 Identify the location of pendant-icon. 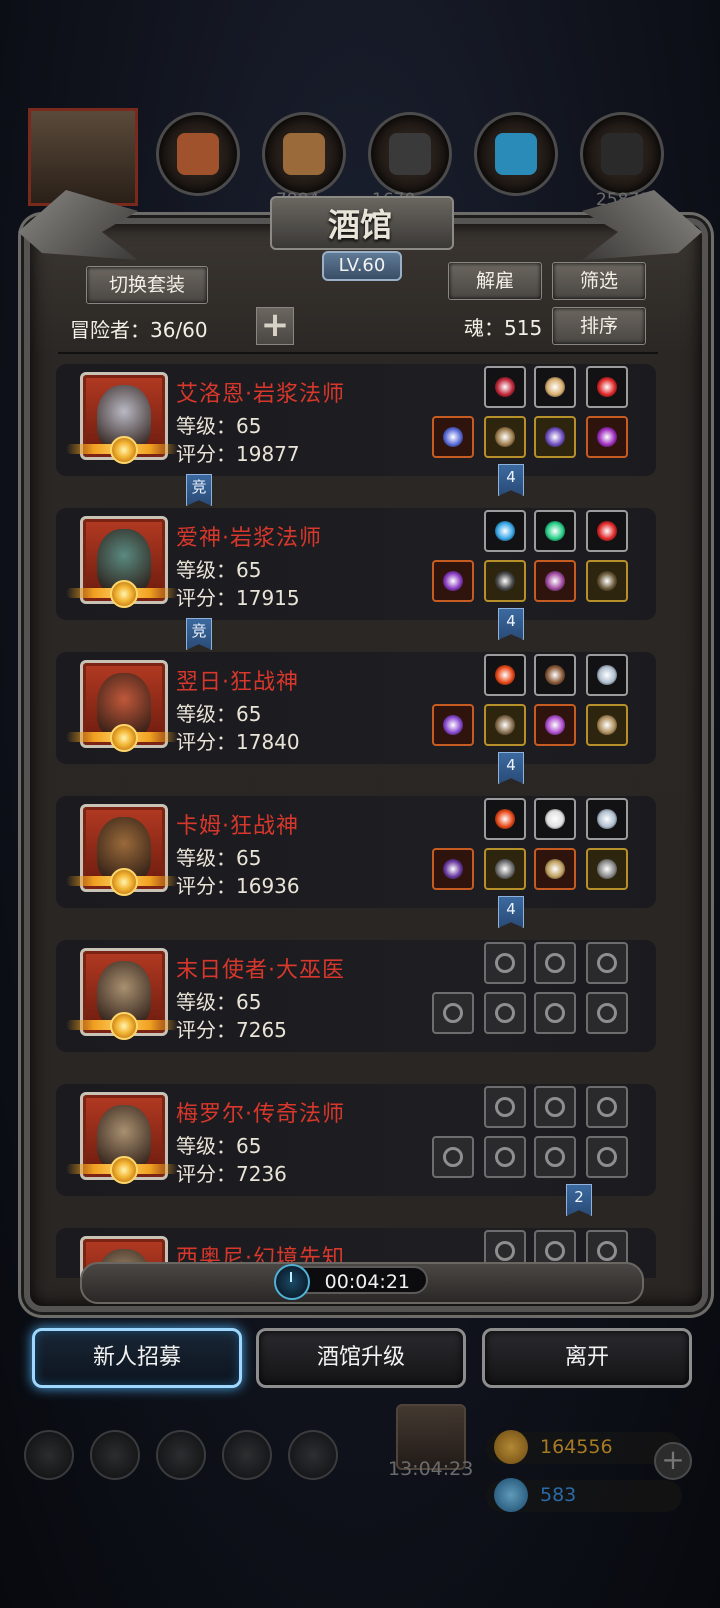
(607, 437).